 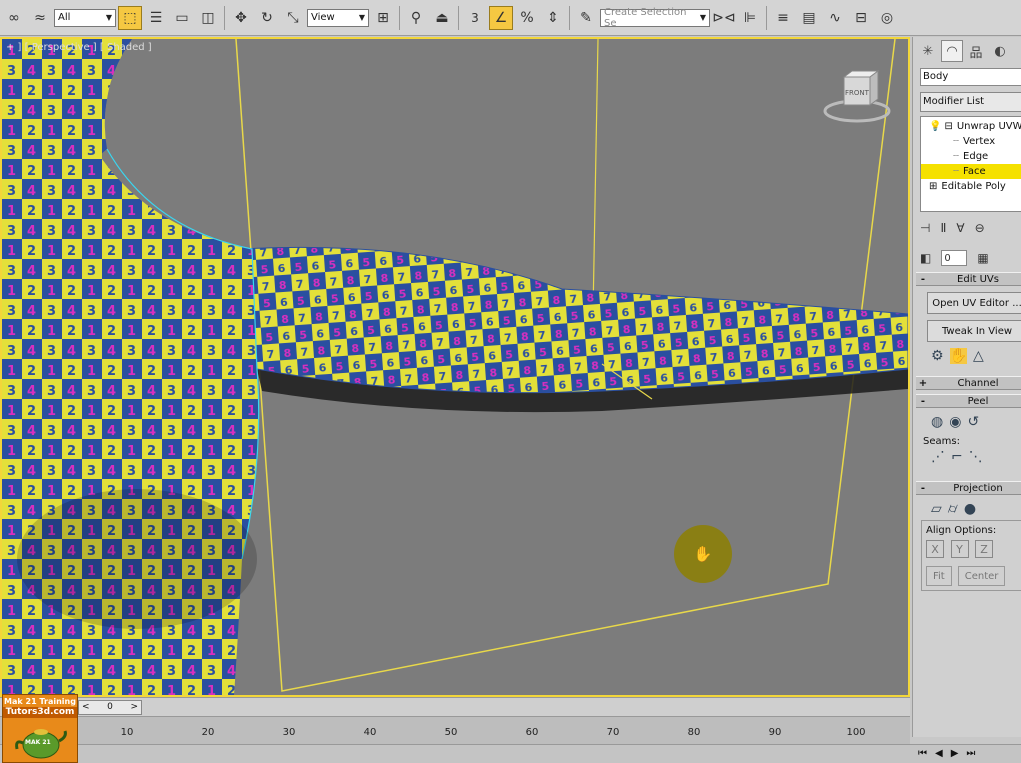 What do you see at coordinates (937, 356) in the screenshot?
I see `quick-planar-map-icon: ⚙` at bounding box center [937, 356].